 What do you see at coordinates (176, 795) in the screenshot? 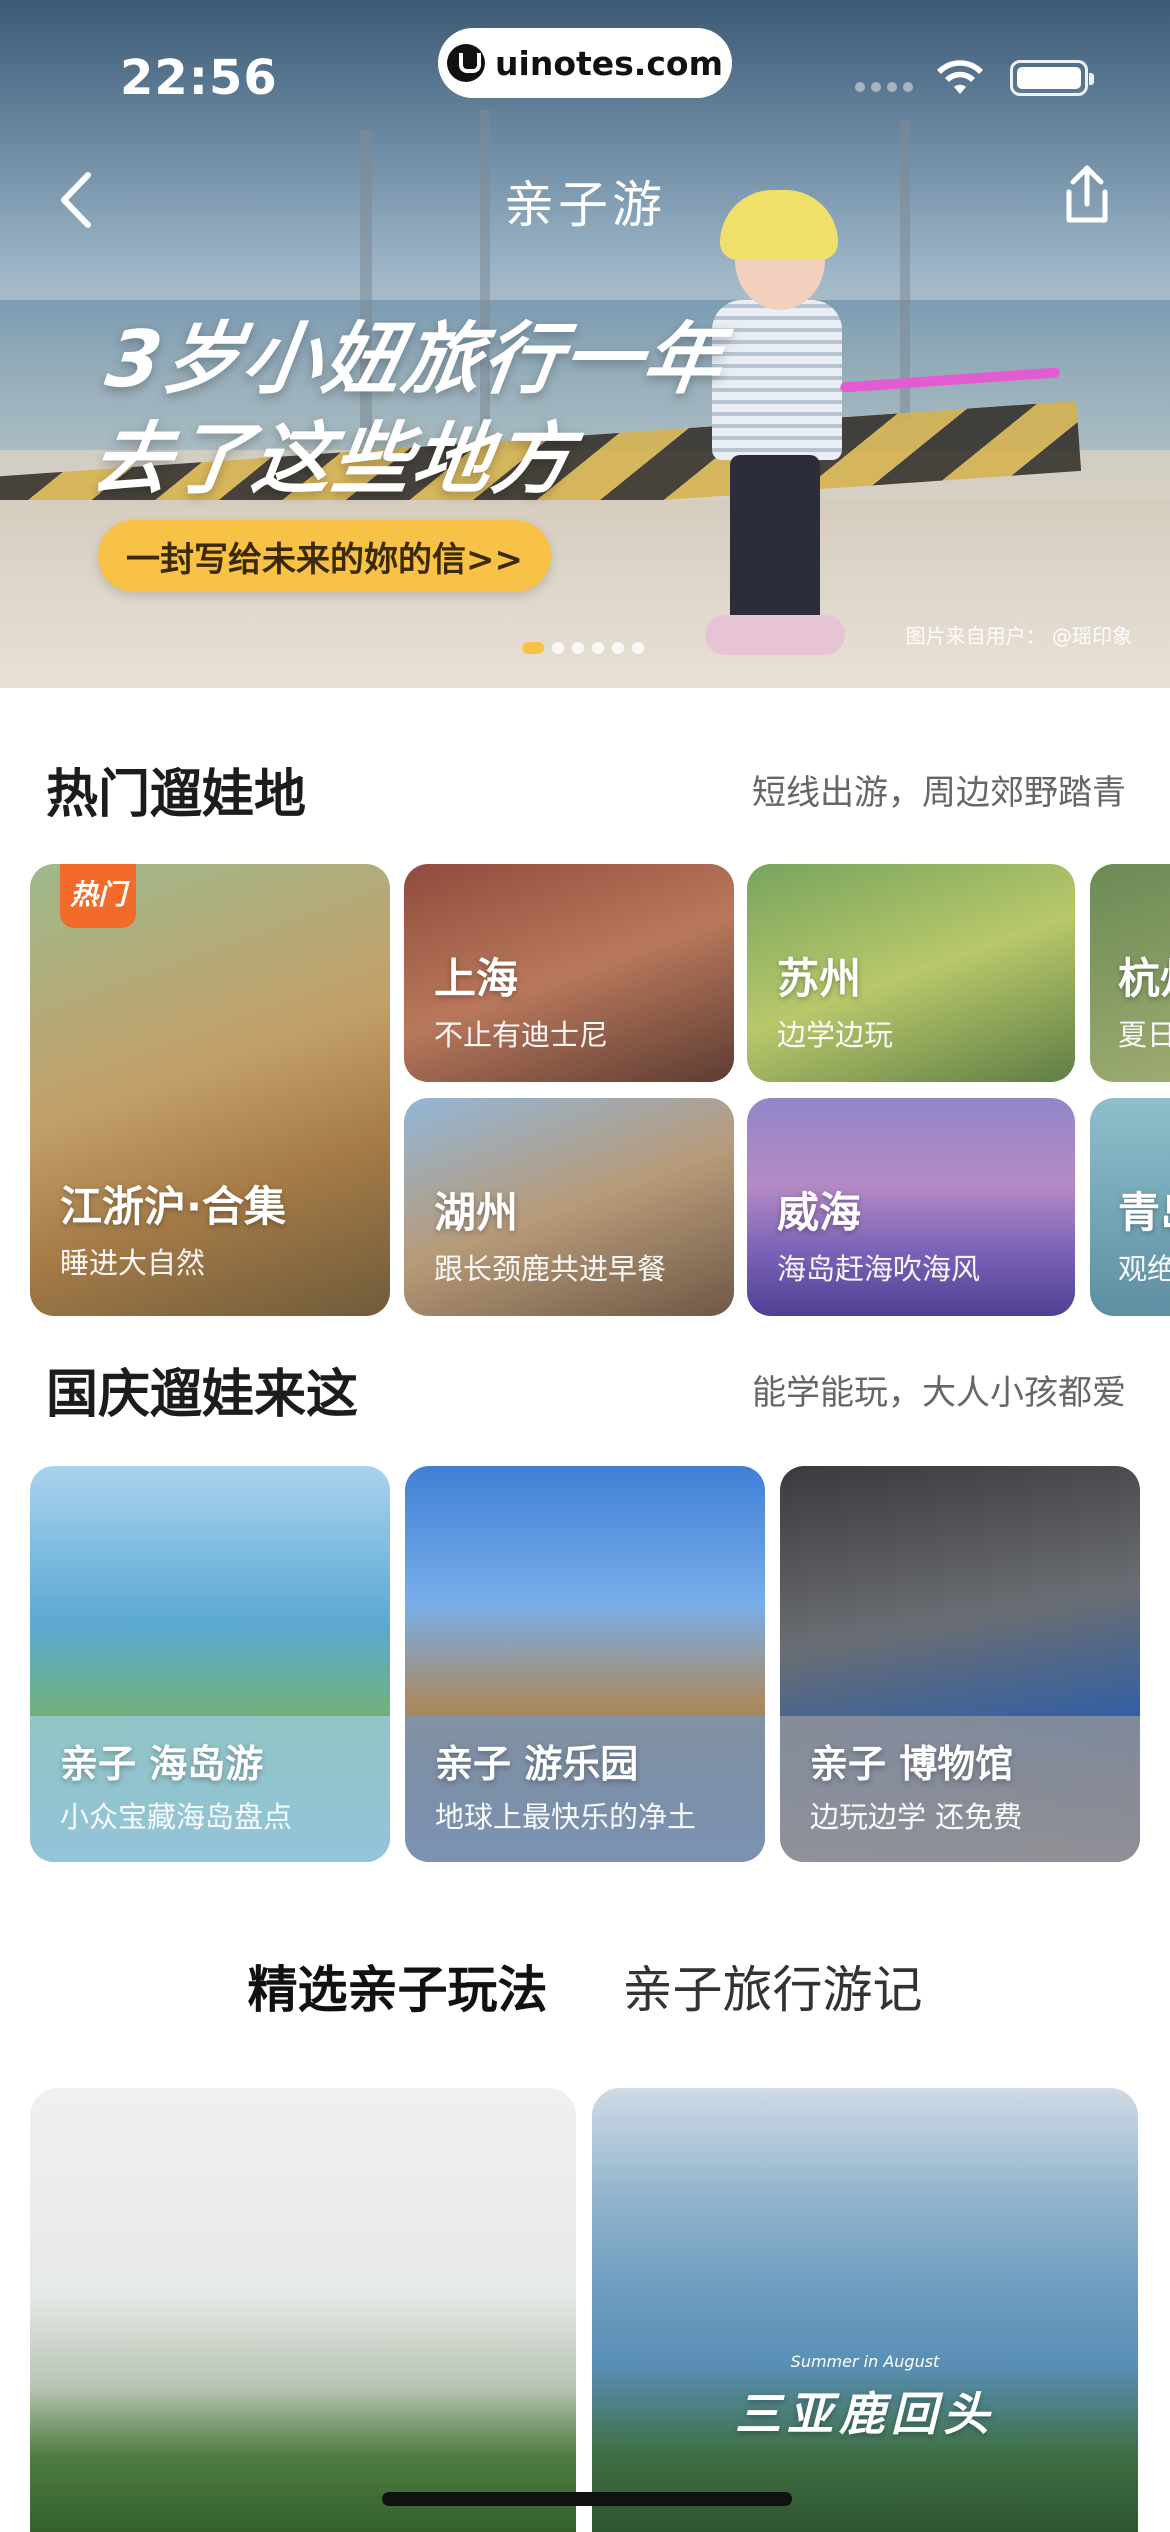
I see `hot-section-title: 热门遛娃地` at bounding box center [176, 795].